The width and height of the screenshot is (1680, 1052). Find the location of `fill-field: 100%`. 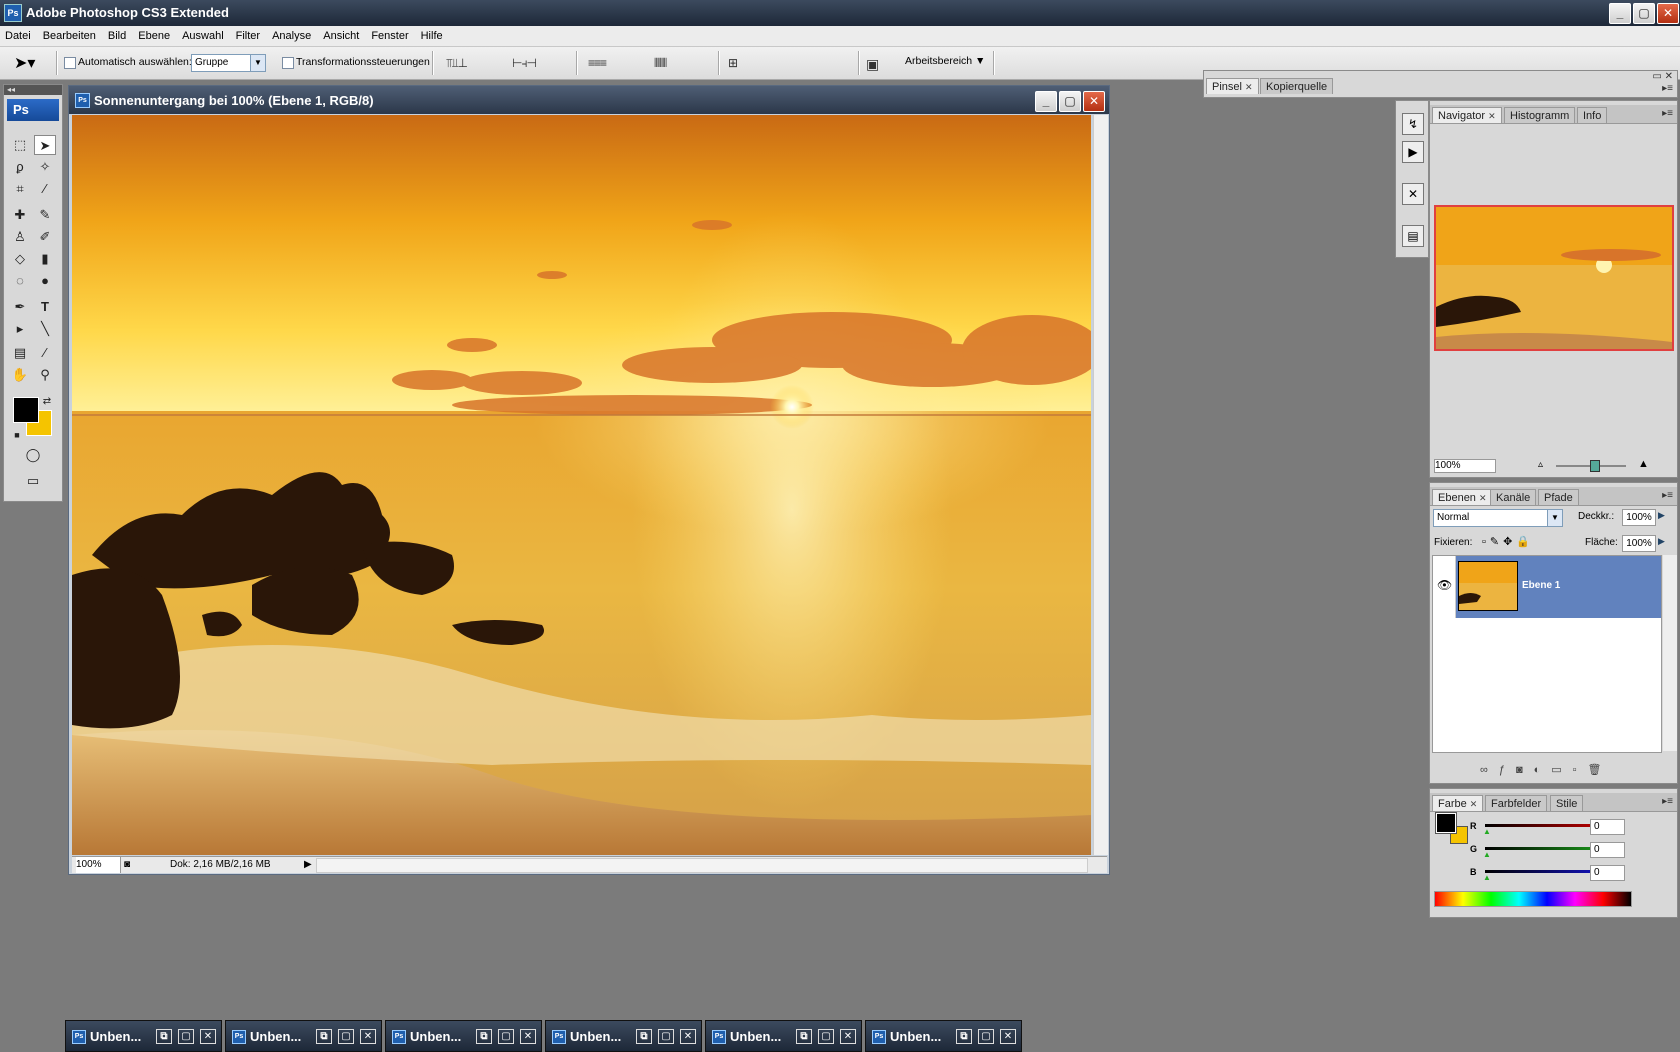

fill-field: 100% is located at coordinates (1639, 543).